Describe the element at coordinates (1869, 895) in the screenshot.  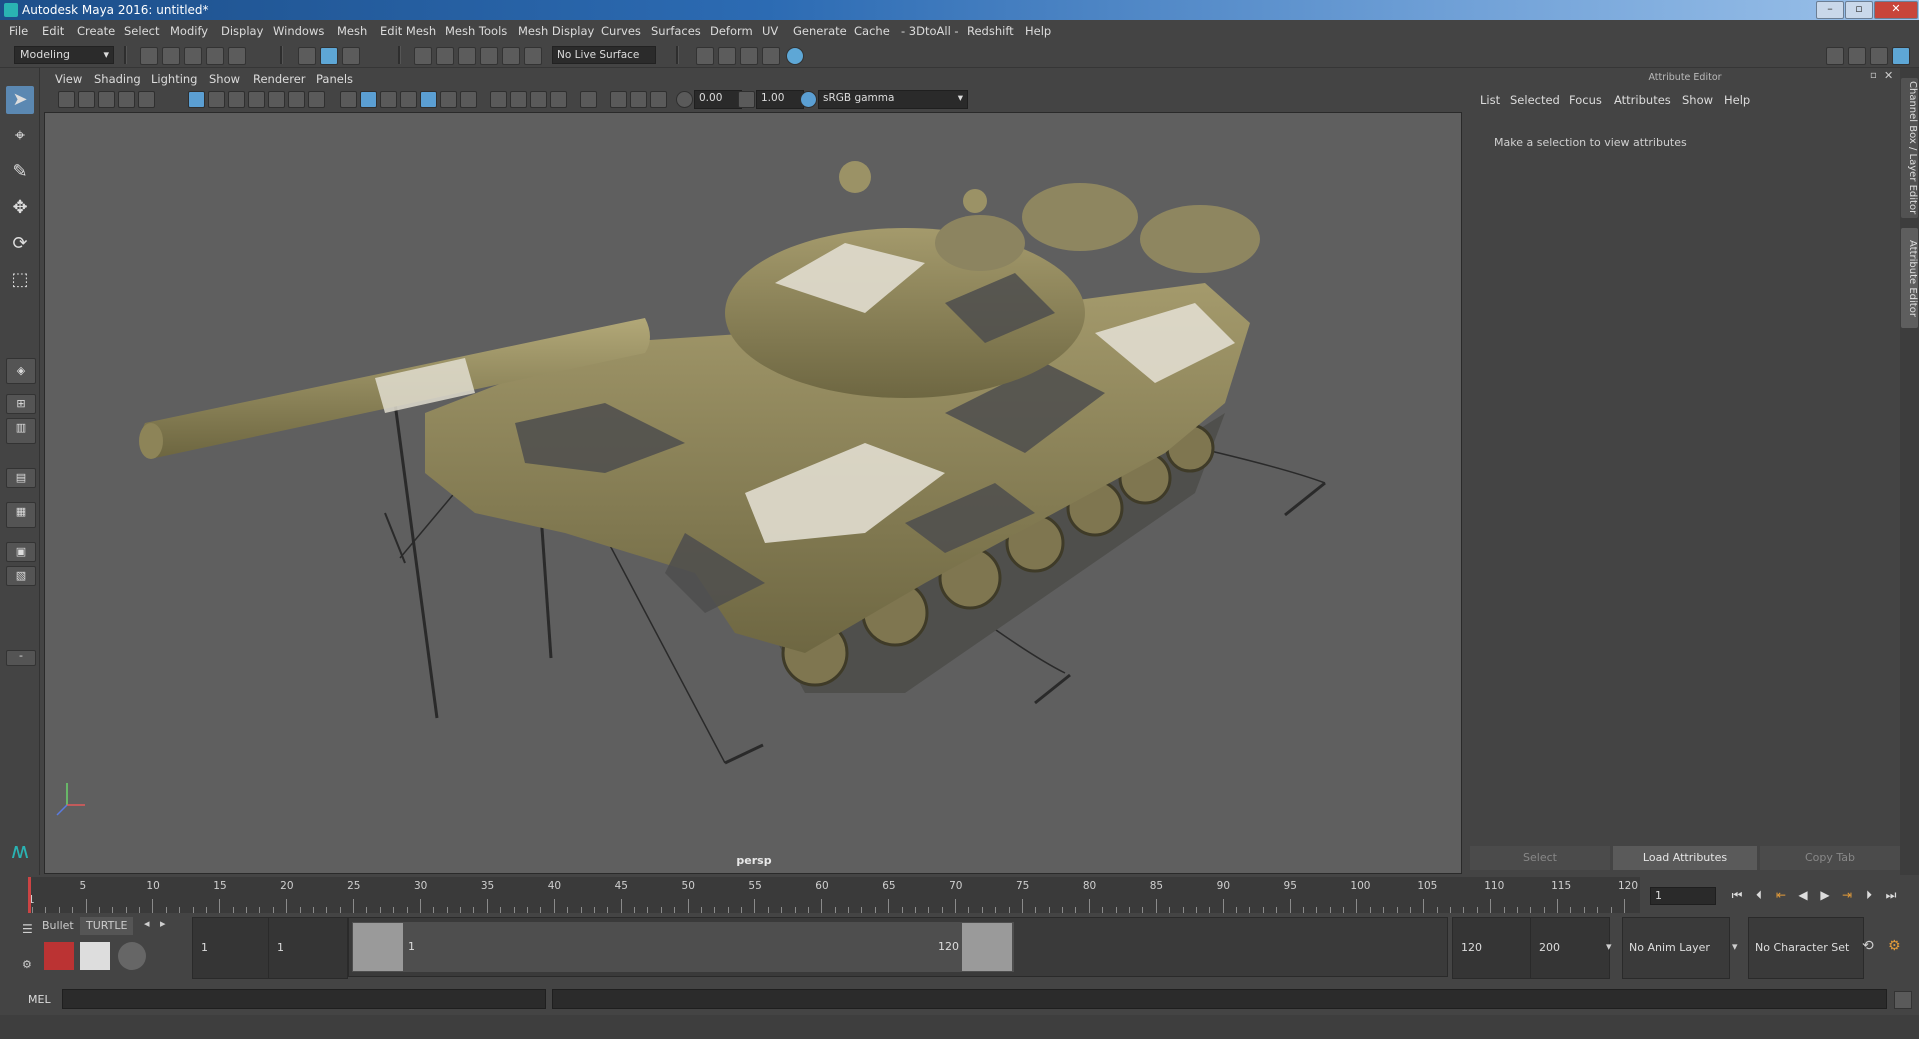
I see `step-forward-frame-icon: ⏵` at that location.